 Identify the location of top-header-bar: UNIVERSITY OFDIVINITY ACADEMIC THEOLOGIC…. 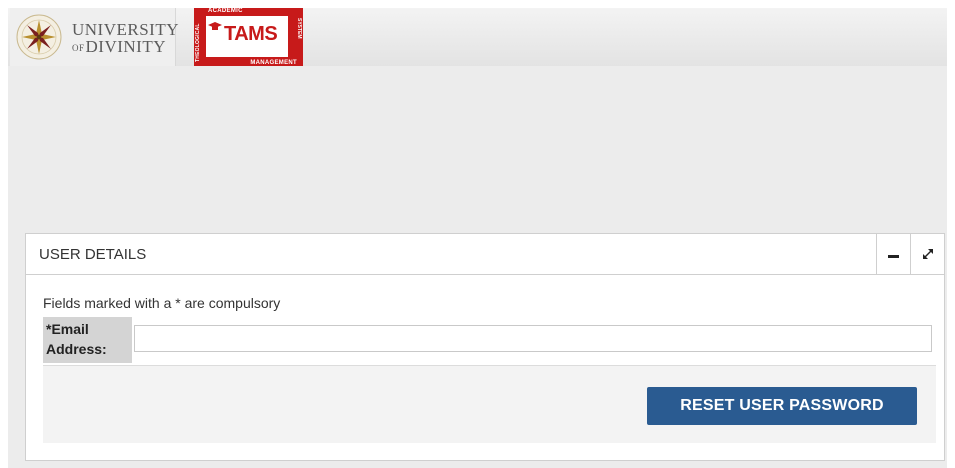
(477, 37).